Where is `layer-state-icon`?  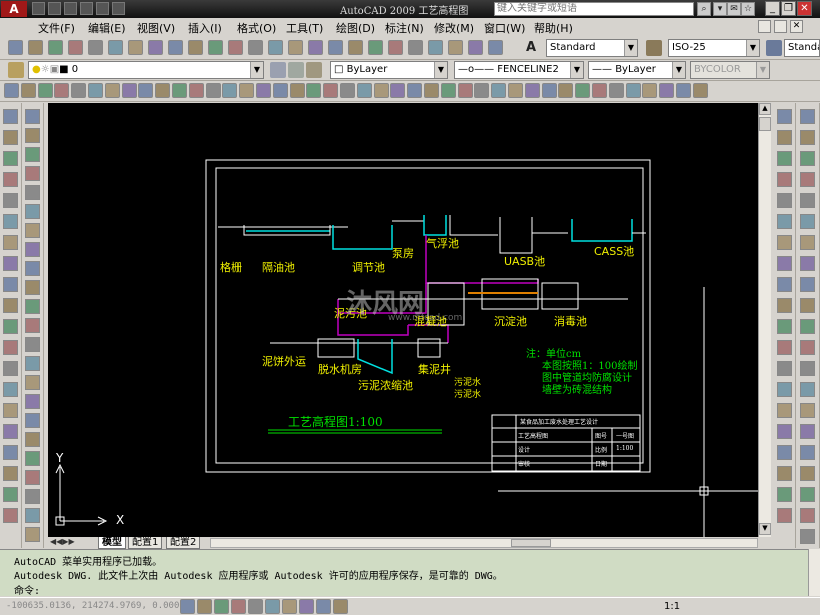
layer-state-icon is located at coordinates (314, 70).